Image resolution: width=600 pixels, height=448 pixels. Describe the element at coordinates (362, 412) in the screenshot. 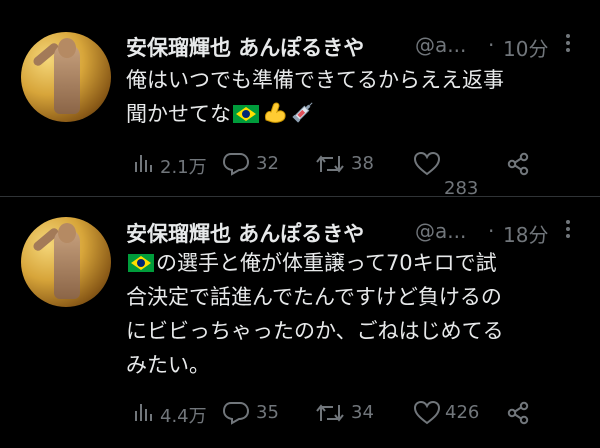

I see `retweet-count: 34` at that location.